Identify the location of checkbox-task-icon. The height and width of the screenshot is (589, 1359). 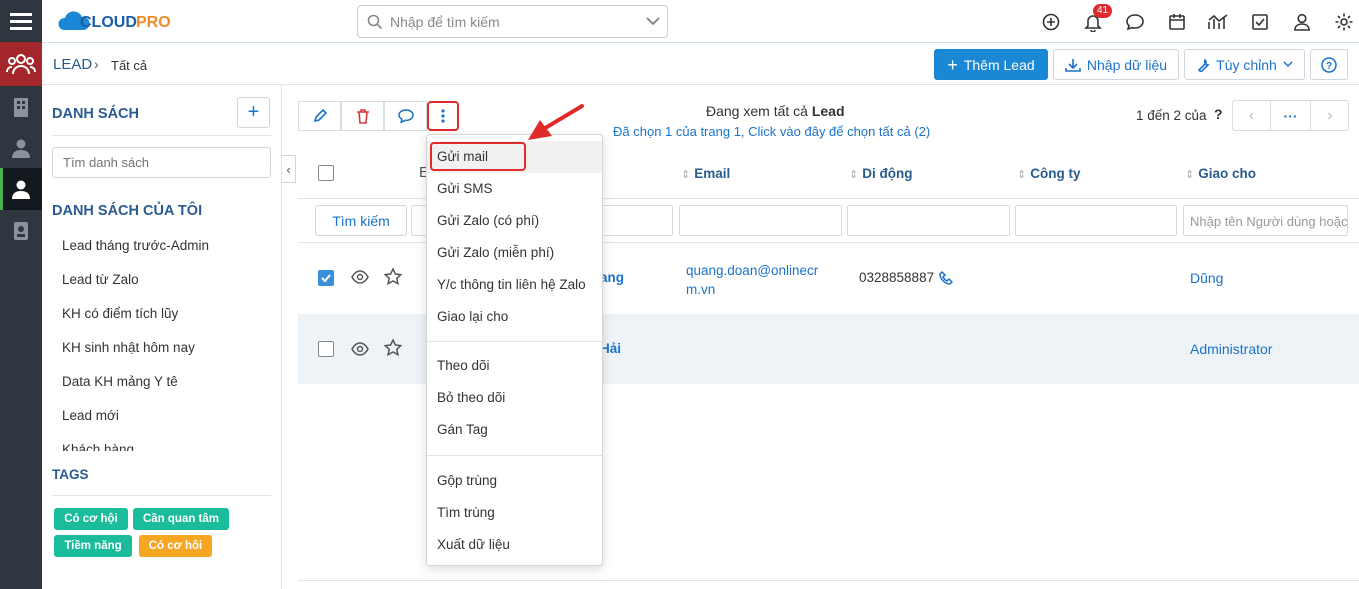
(1260, 22).